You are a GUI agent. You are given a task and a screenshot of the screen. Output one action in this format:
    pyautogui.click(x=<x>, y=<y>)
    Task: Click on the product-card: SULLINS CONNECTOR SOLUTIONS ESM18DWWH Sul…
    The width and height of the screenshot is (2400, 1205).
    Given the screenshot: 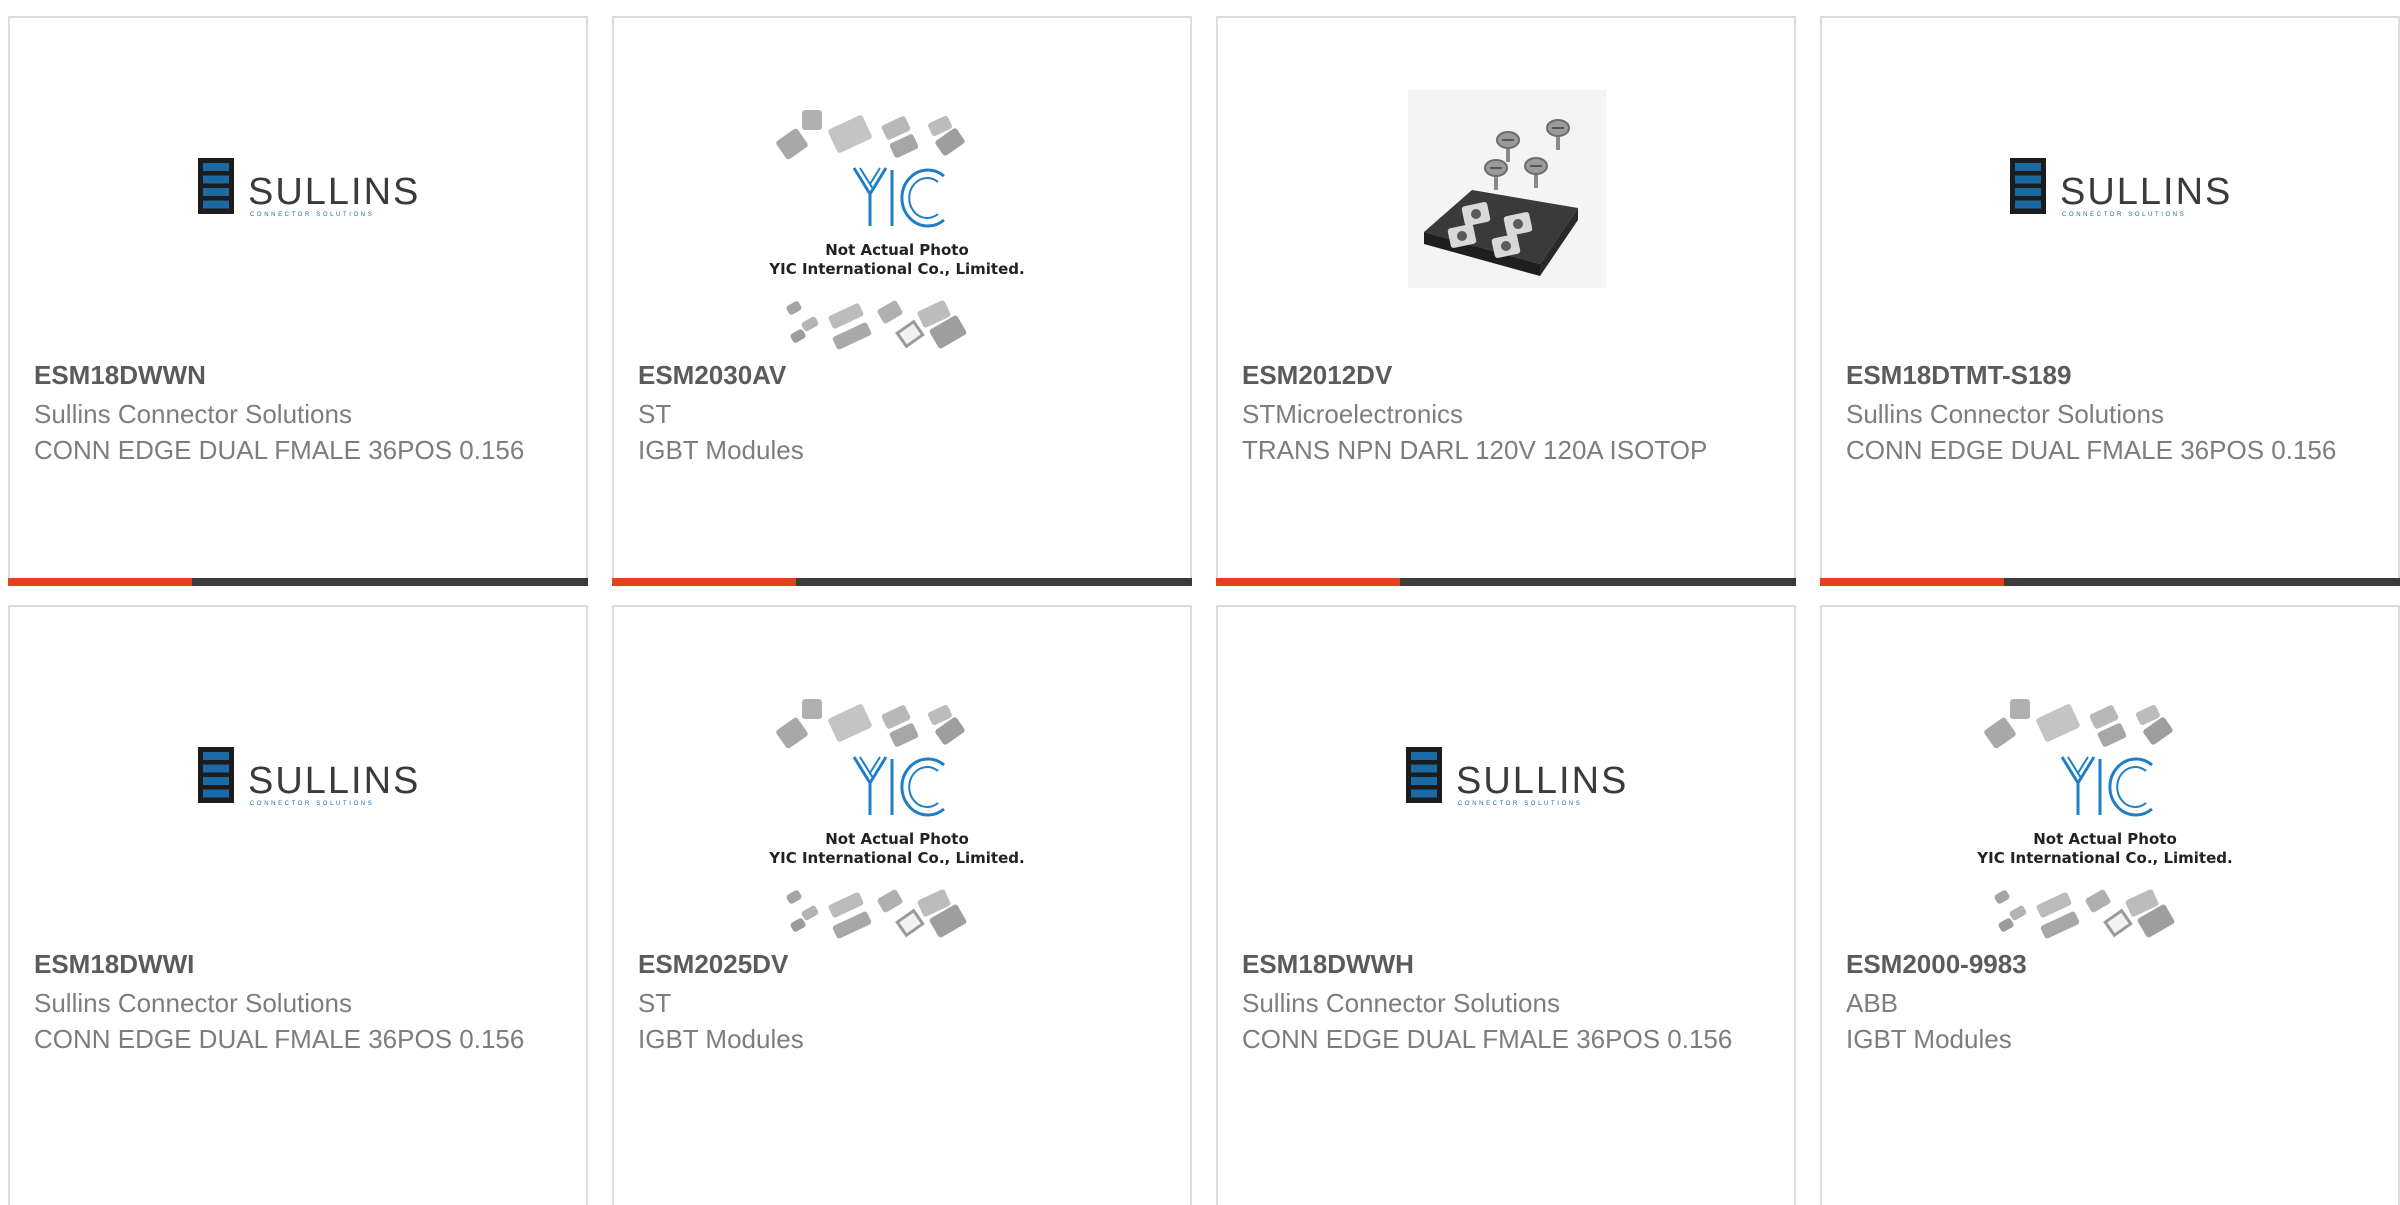 What is the action you would take?
    pyautogui.click(x=1506, y=905)
    